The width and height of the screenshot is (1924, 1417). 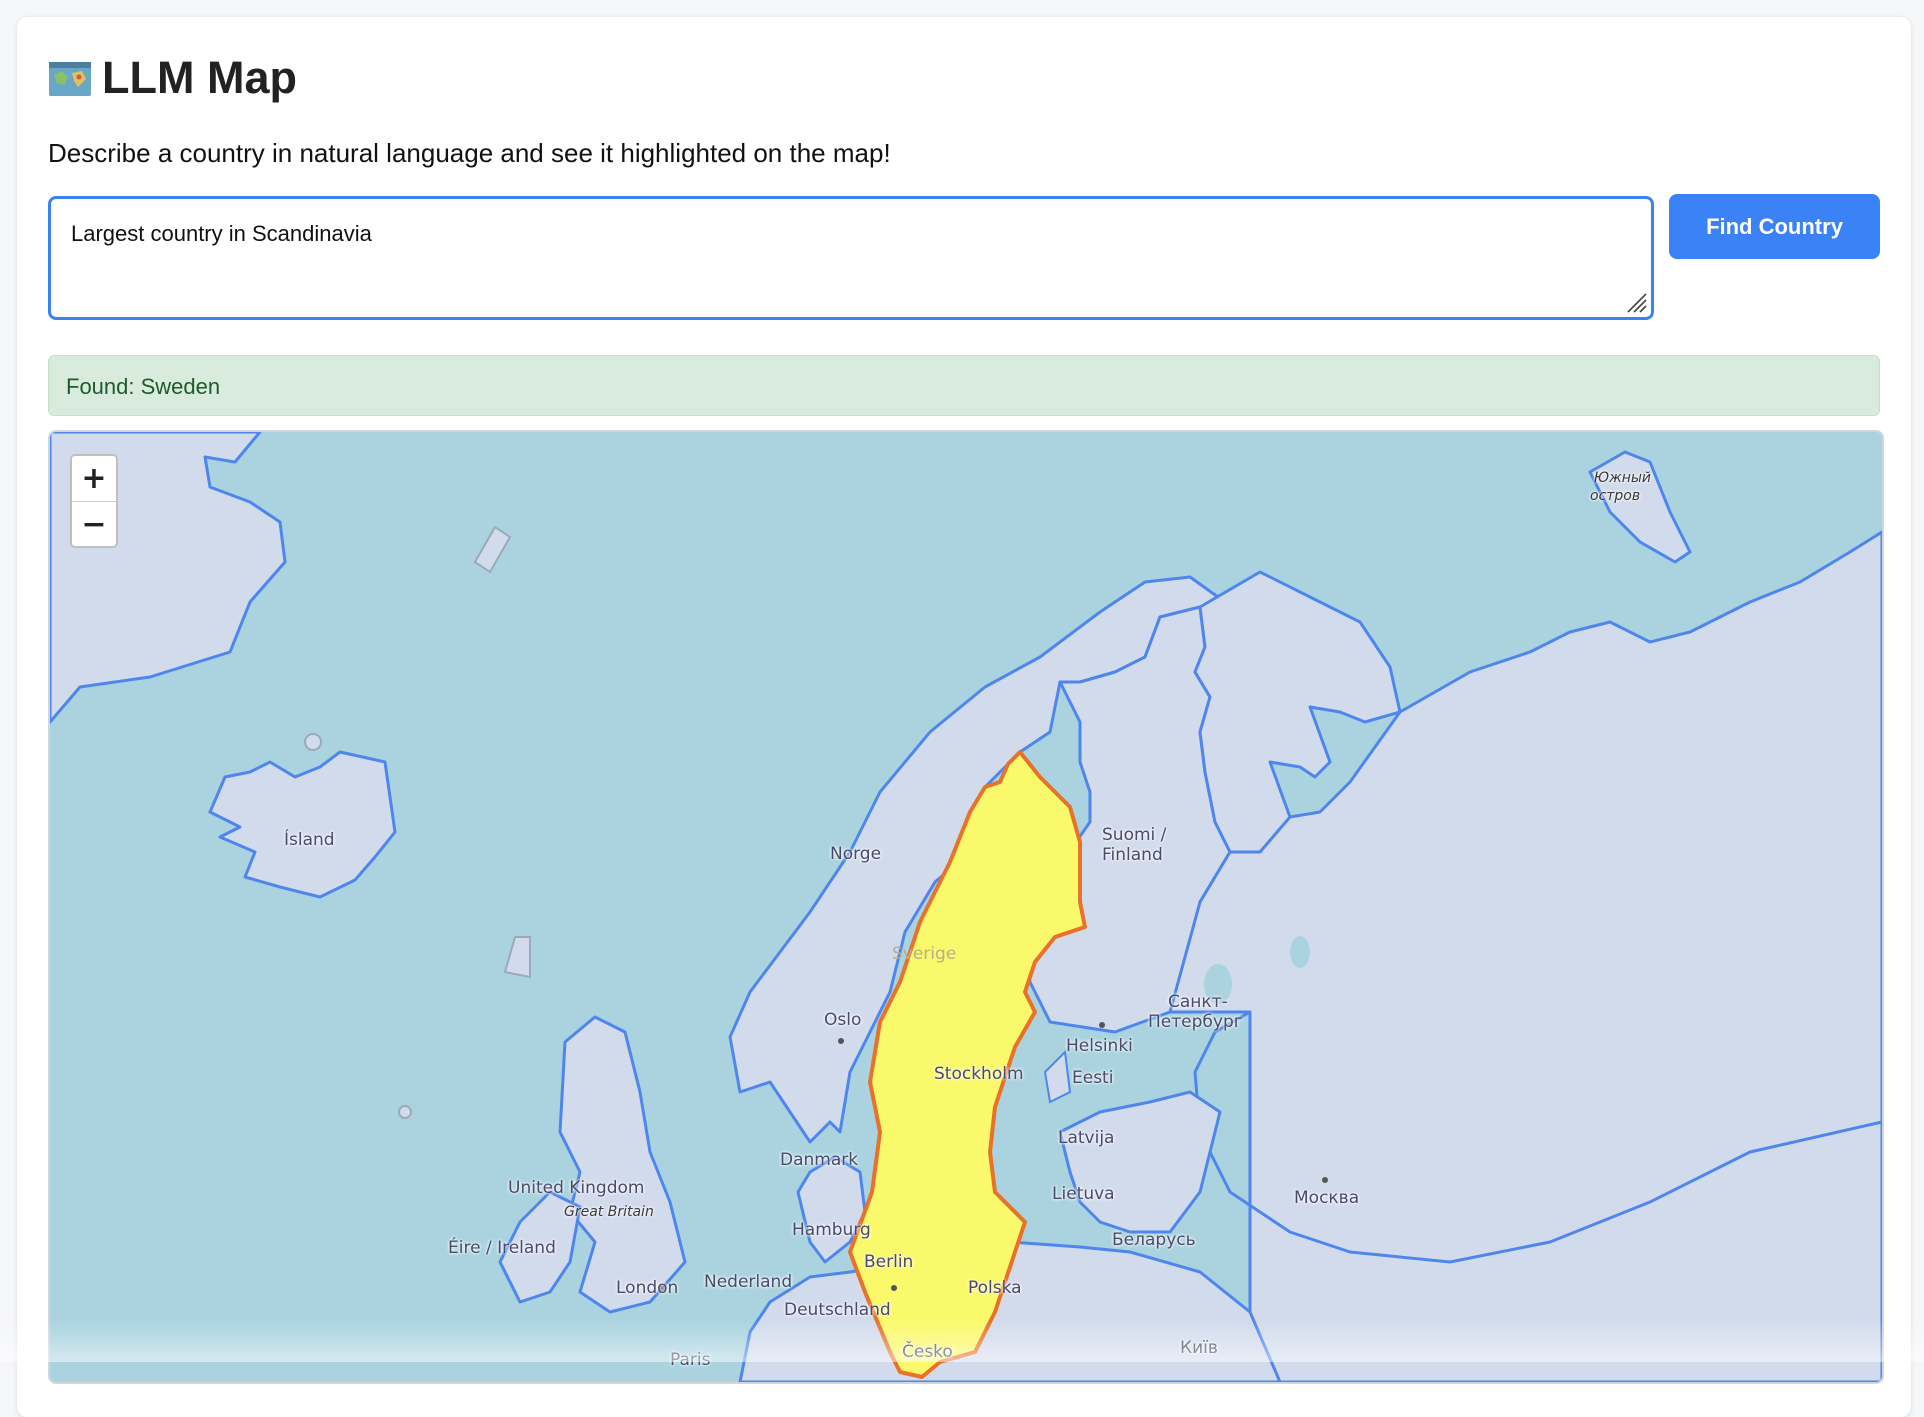 I want to click on resize-handle-icon, so click(x=1636, y=302).